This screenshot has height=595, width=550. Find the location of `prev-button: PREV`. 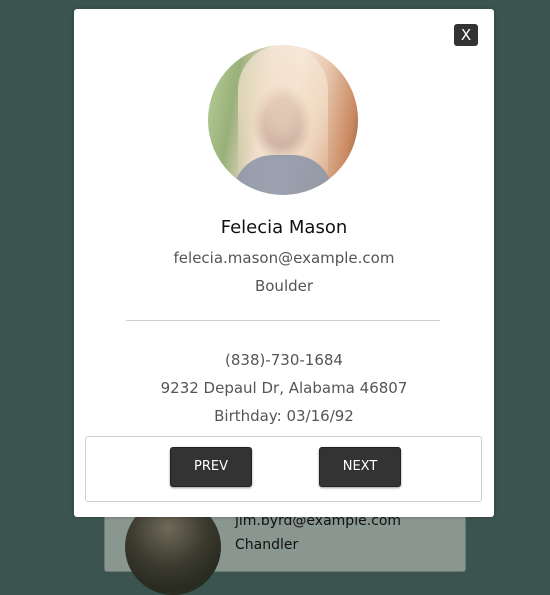

prev-button: PREV is located at coordinates (211, 467).